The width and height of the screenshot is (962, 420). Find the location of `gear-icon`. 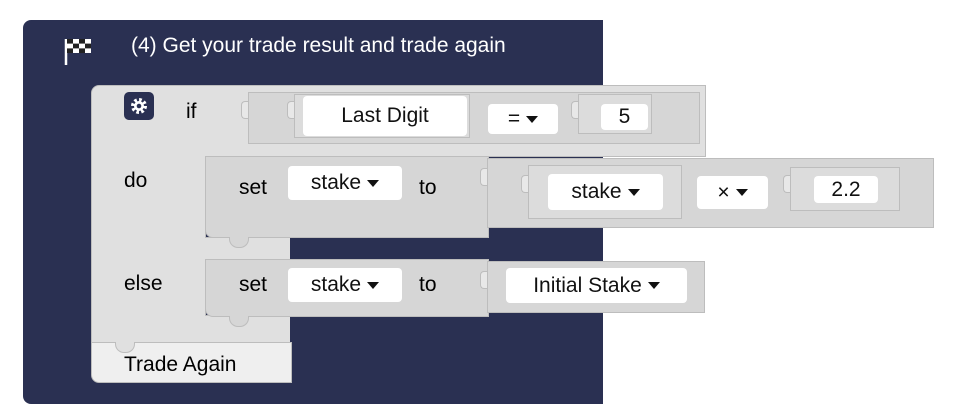

gear-icon is located at coordinates (139, 106).